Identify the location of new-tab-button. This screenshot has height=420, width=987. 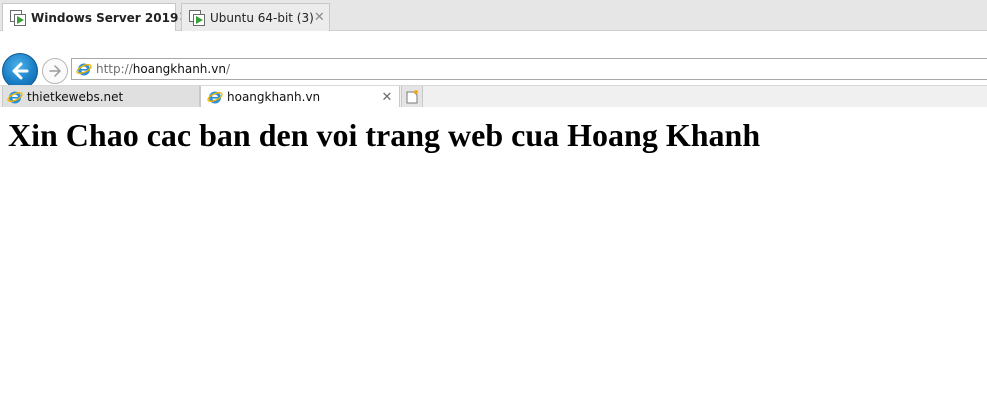
(412, 97).